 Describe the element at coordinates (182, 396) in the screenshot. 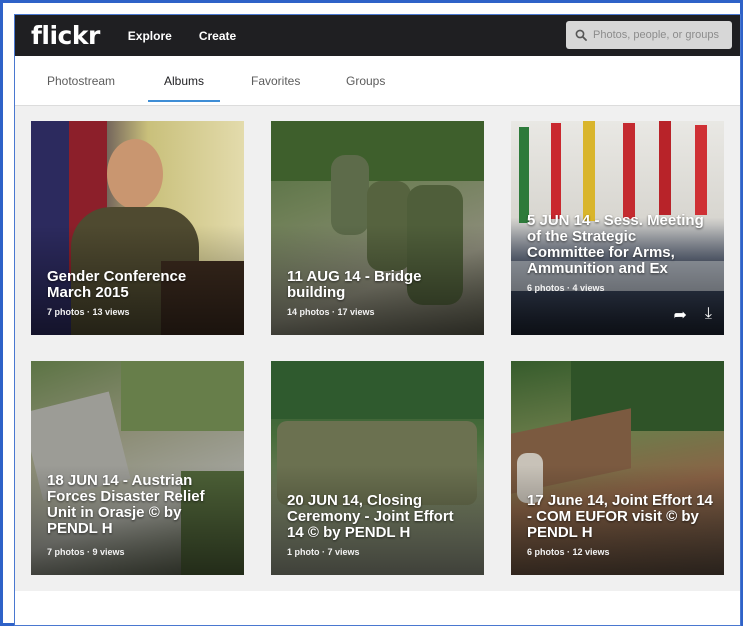

I see `field` at that location.